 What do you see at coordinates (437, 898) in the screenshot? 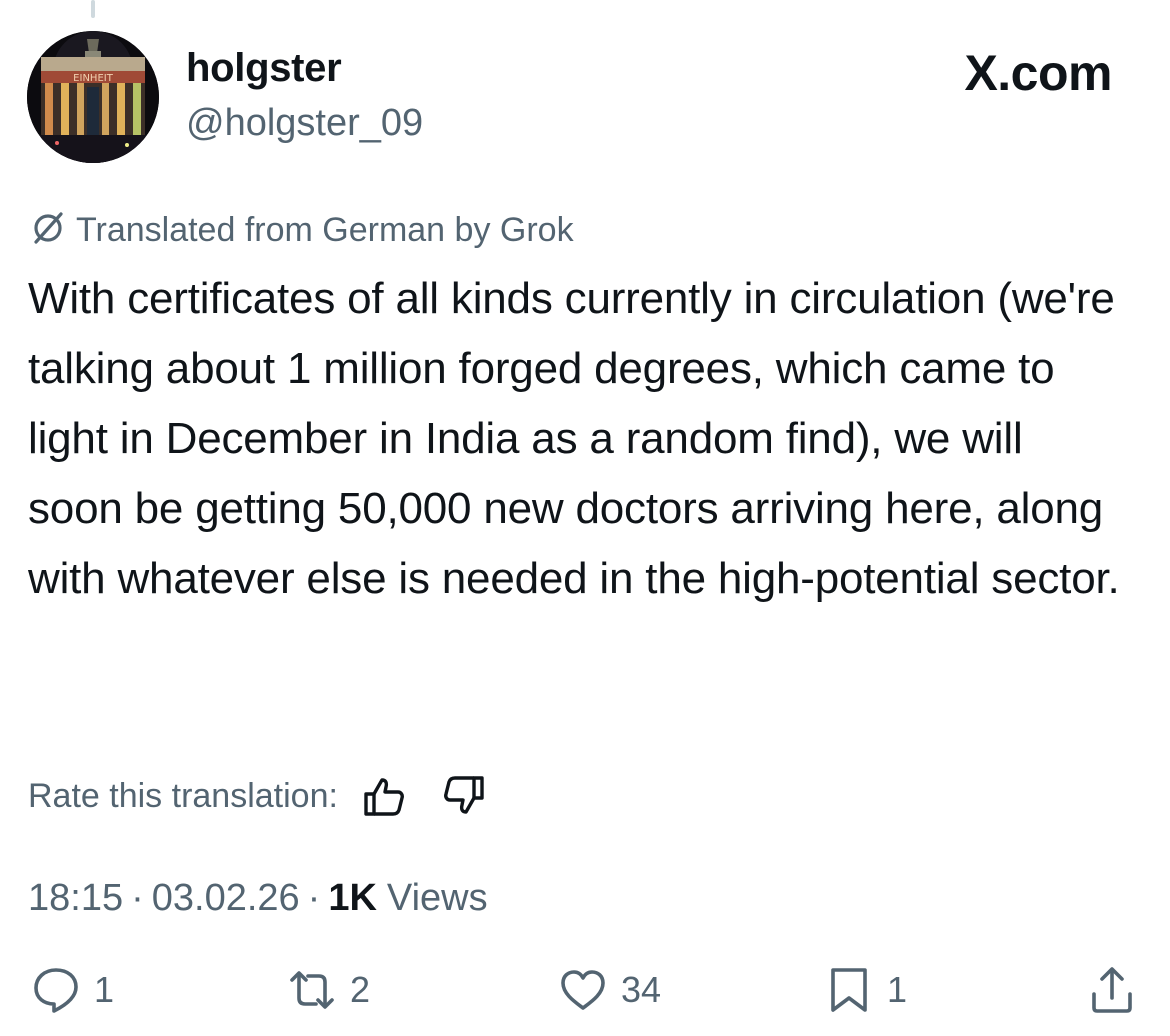
I see `views-label: Views` at bounding box center [437, 898].